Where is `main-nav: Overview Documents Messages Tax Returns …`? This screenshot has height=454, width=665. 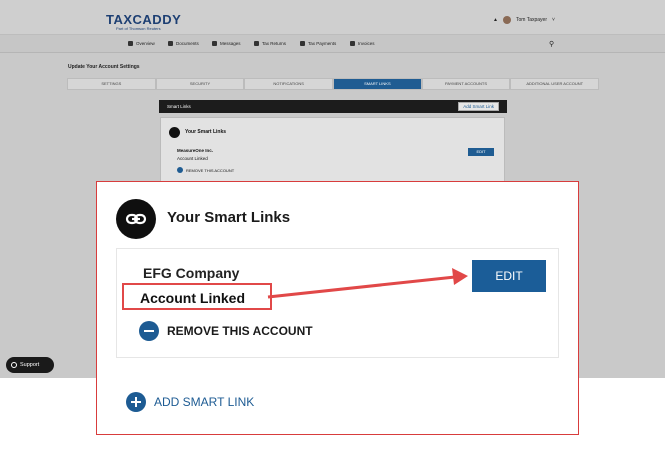 main-nav: Overview Documents Messages Tax Returns … is located at coordinates (332, 44).